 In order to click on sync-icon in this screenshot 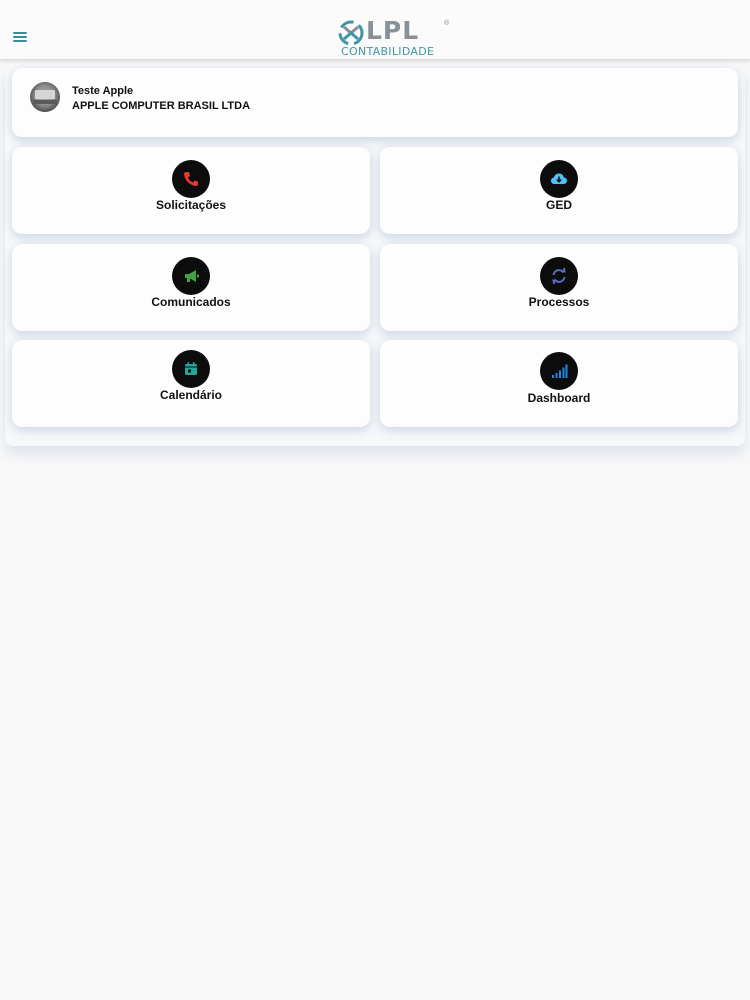, I will do `click(559, 276)`.